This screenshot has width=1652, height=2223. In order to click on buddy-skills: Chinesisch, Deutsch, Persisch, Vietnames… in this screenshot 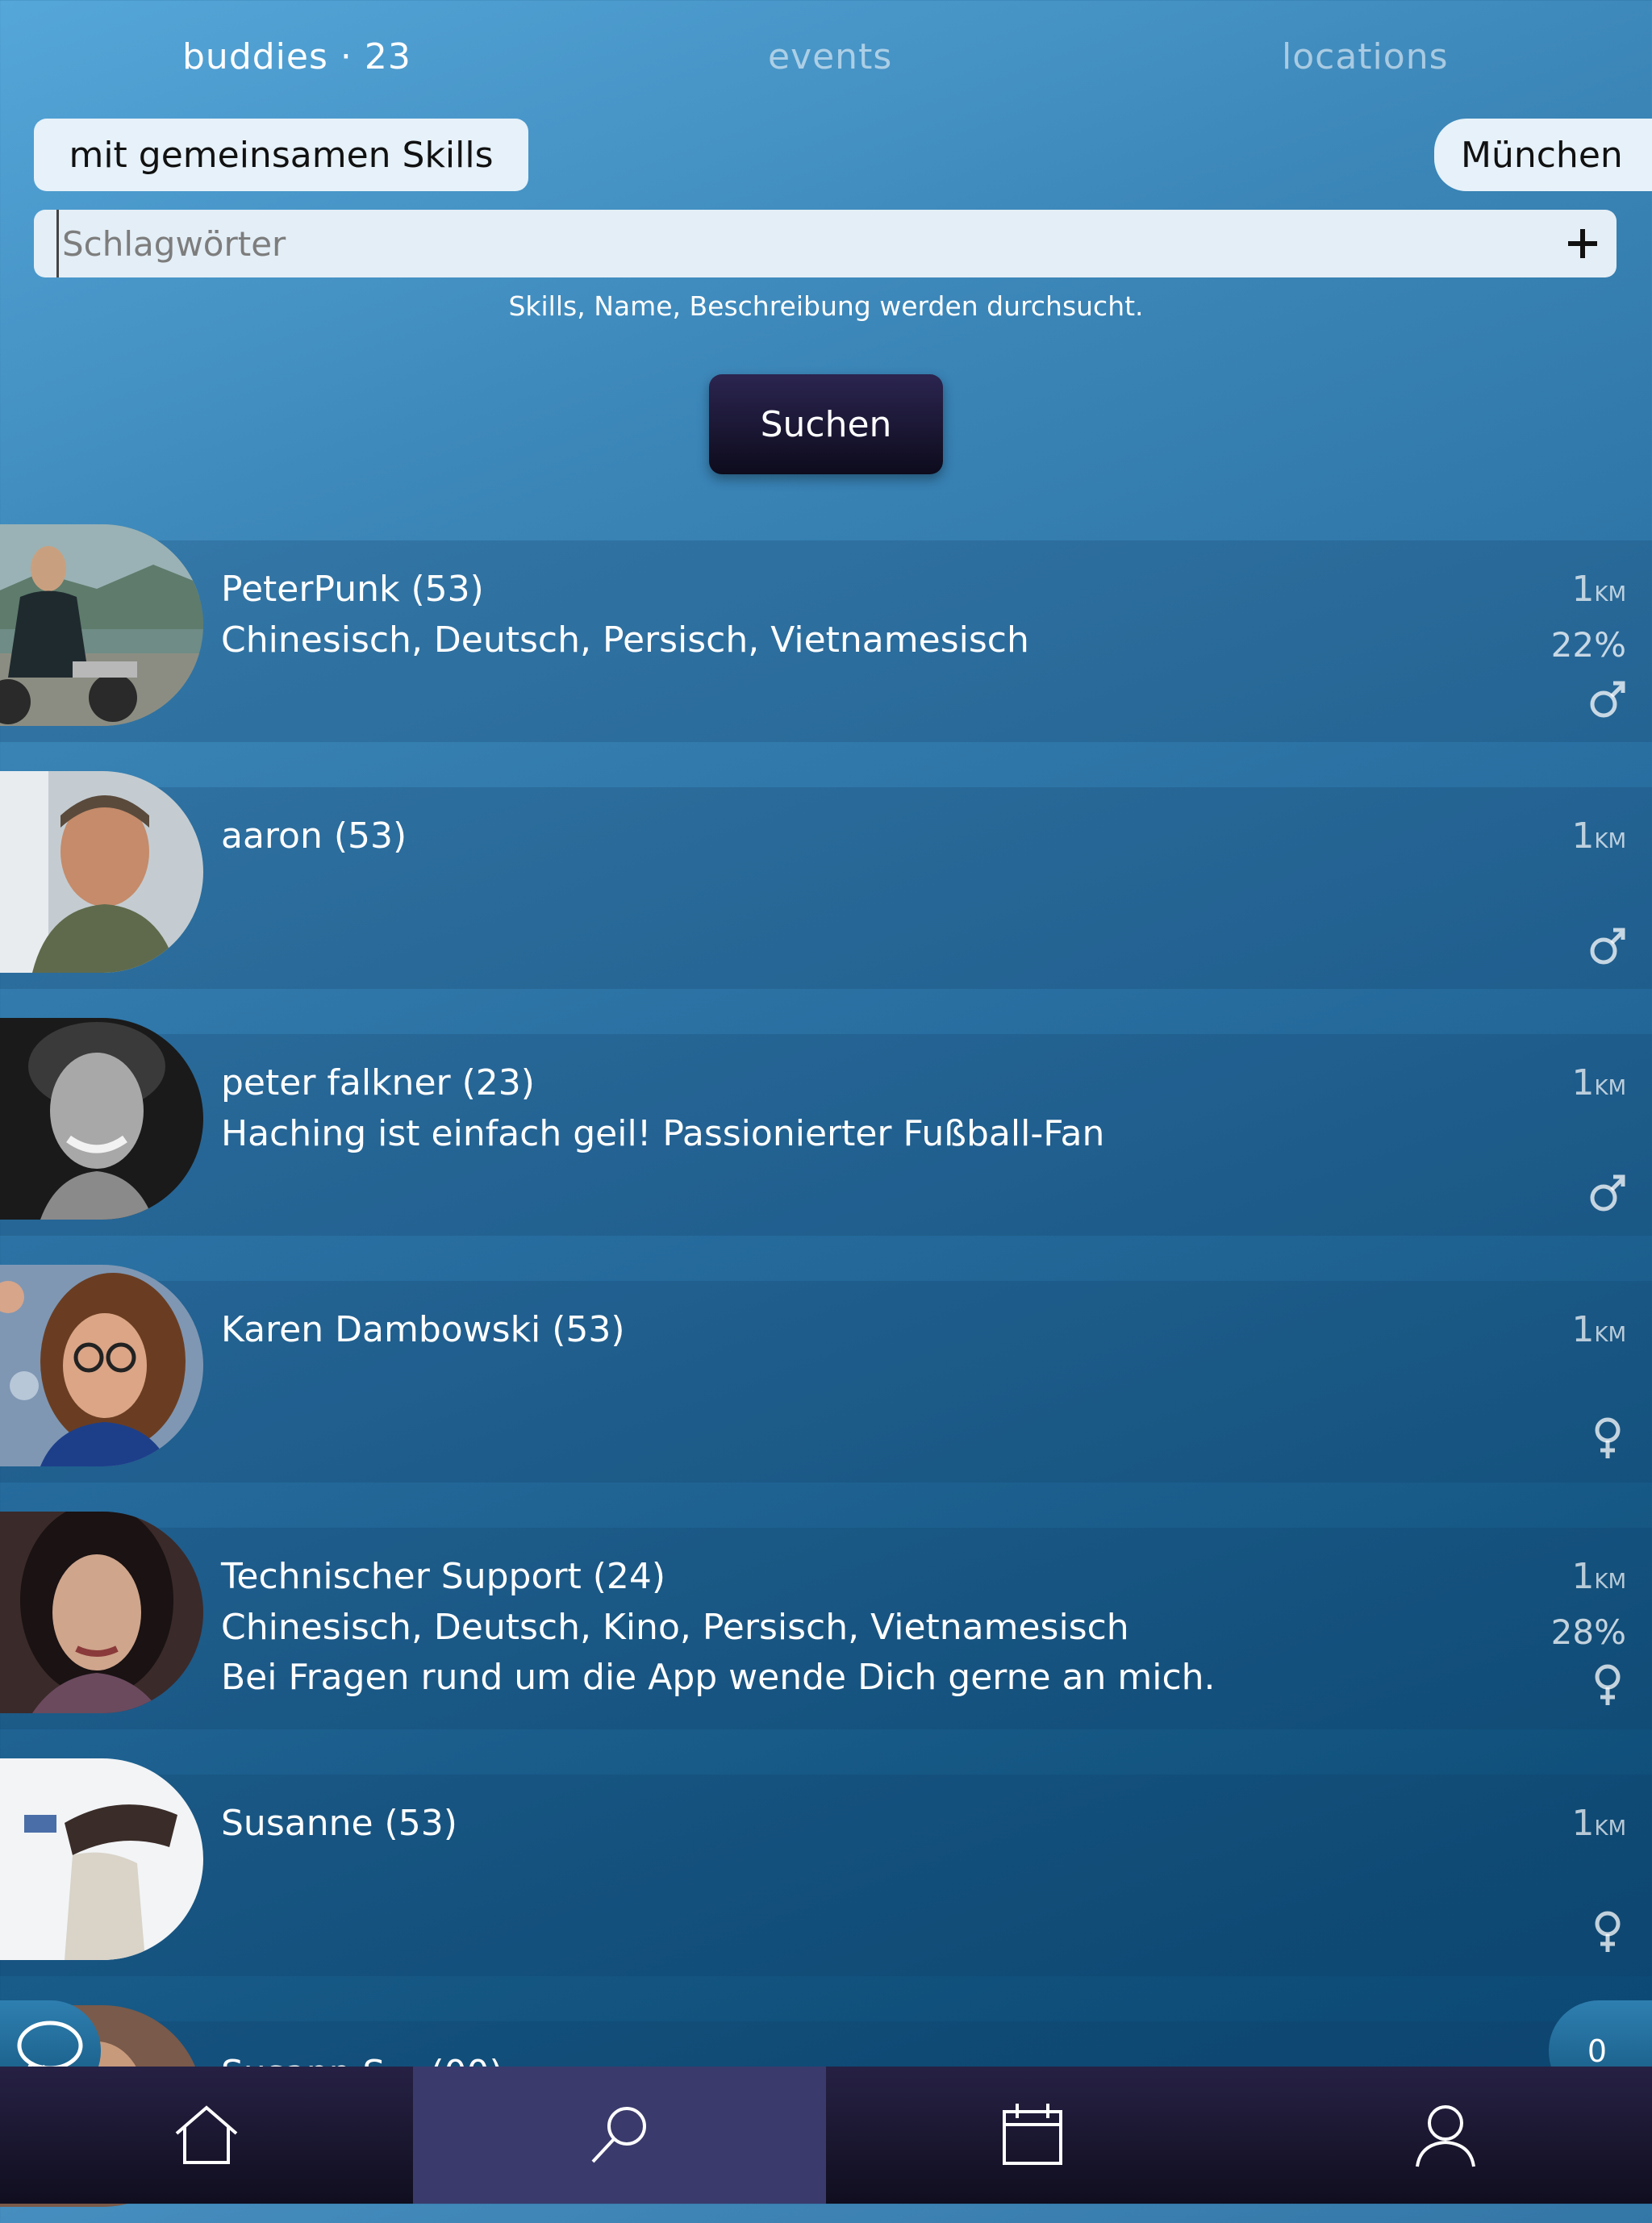, I will do `click(625, 640)`.